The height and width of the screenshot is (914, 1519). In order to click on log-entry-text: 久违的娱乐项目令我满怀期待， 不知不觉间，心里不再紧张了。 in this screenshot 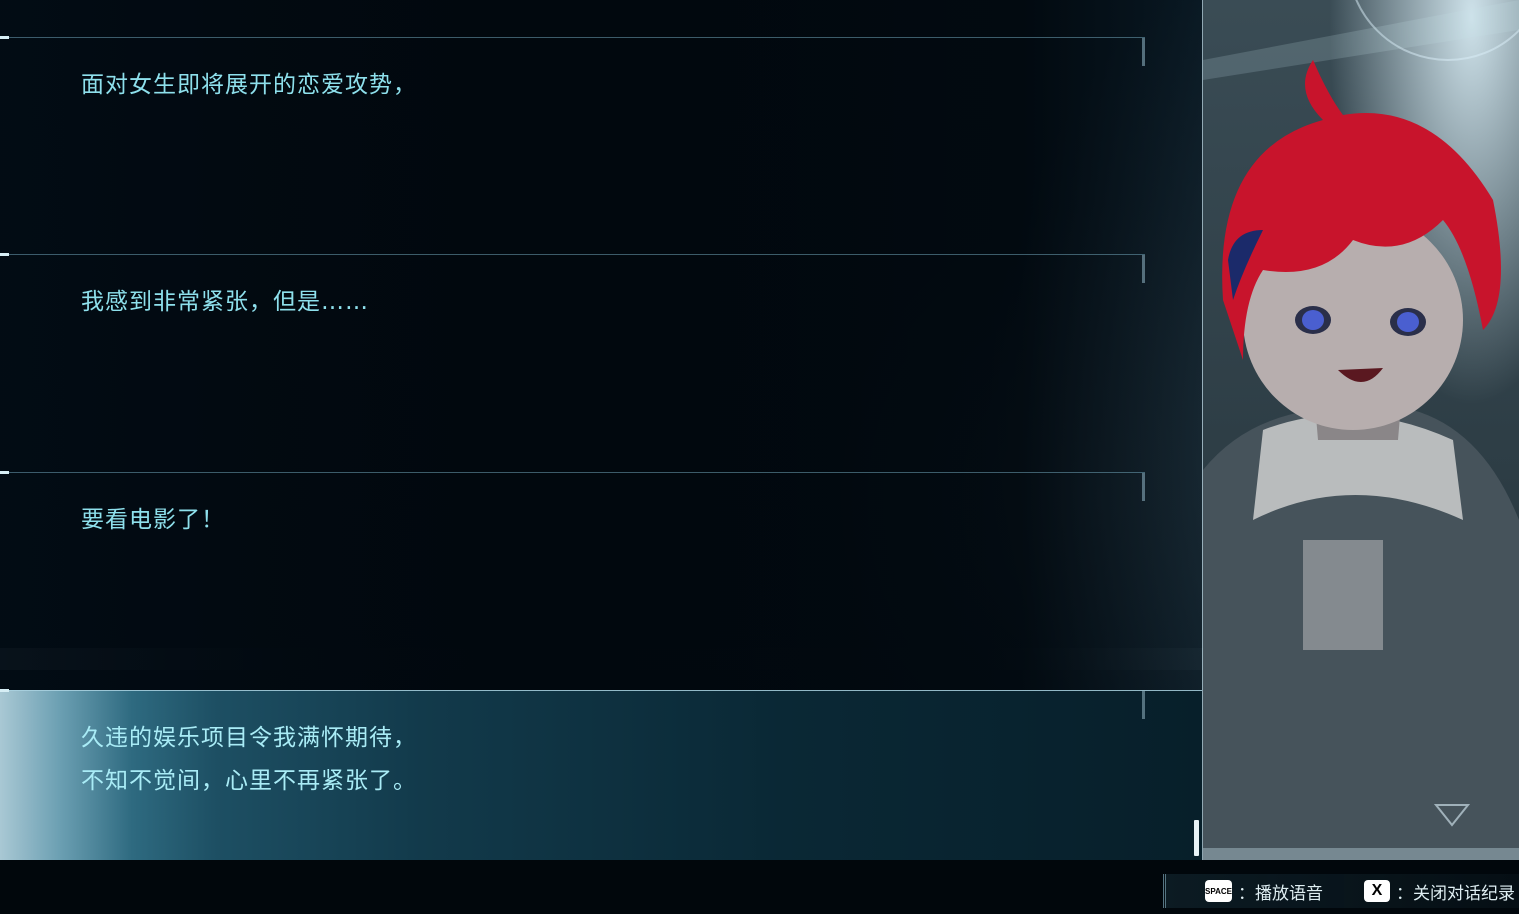, I will do `click(249, 759)`.